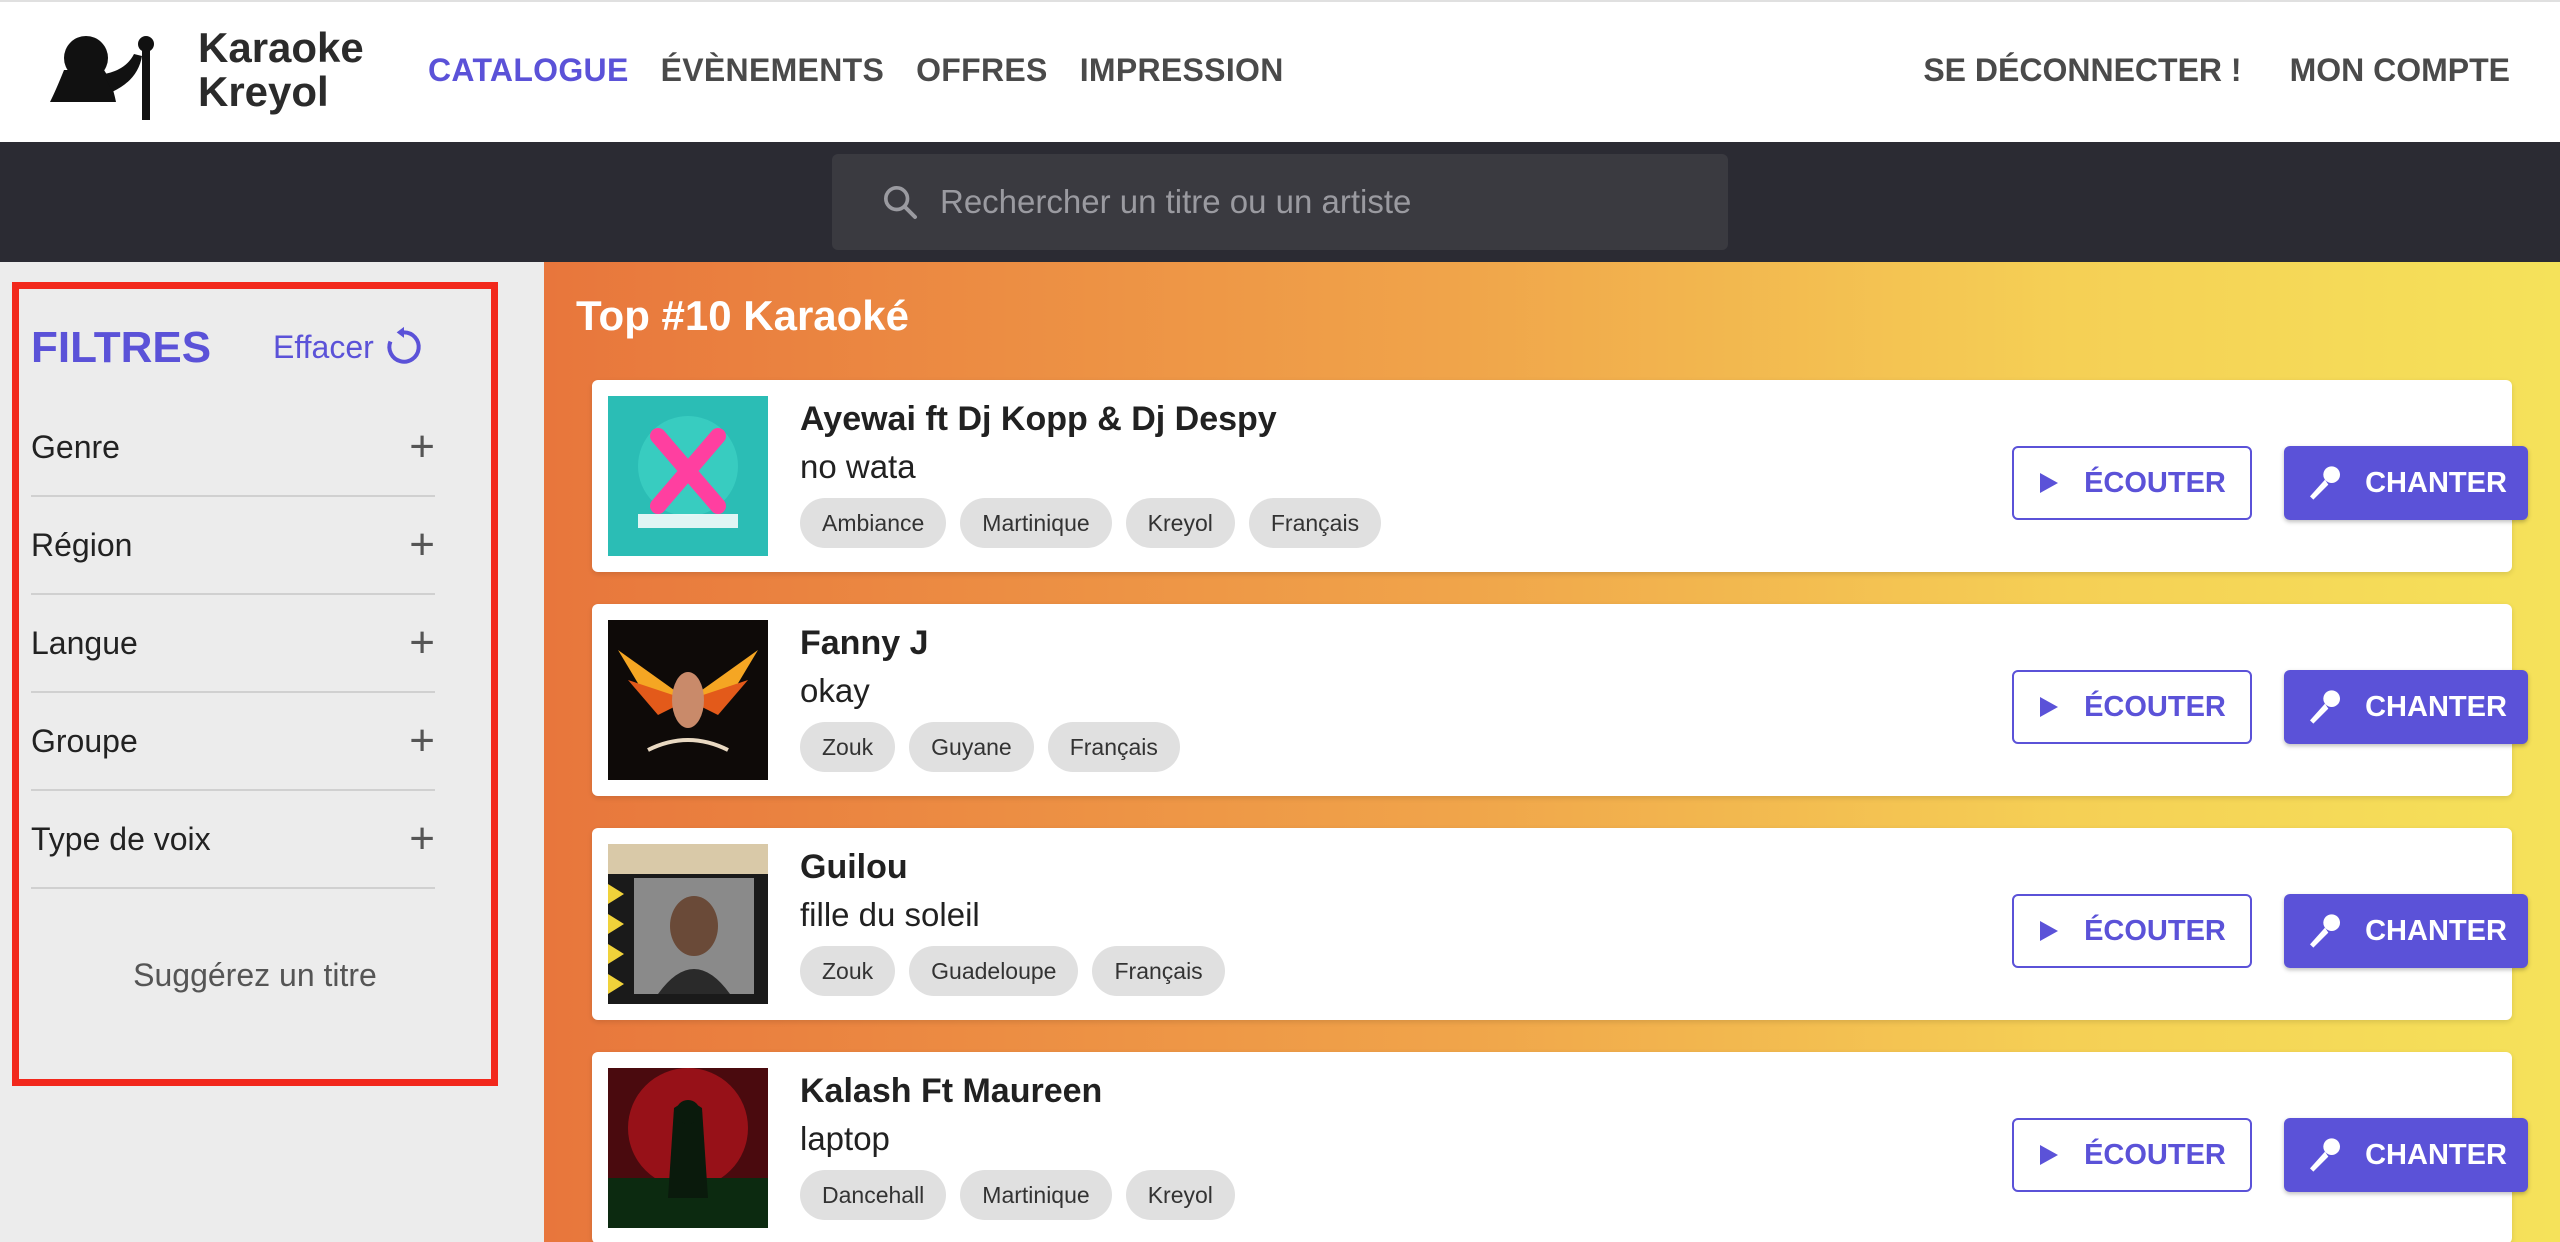 This screenshot has width=2560, height=1242. Describe the element at coordinates (121, 838) in the screenshot. I see `filter-label: Type de voix` at that location.